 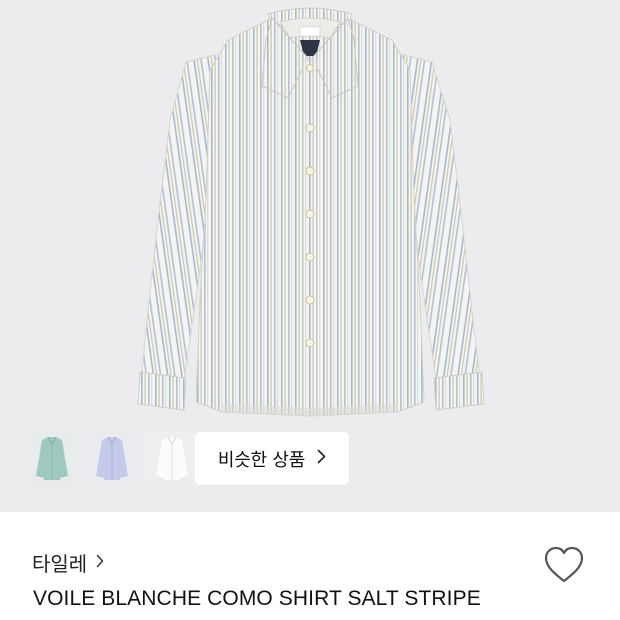 I want to click on brand-name: 타일레, so click(x=60, y=564).